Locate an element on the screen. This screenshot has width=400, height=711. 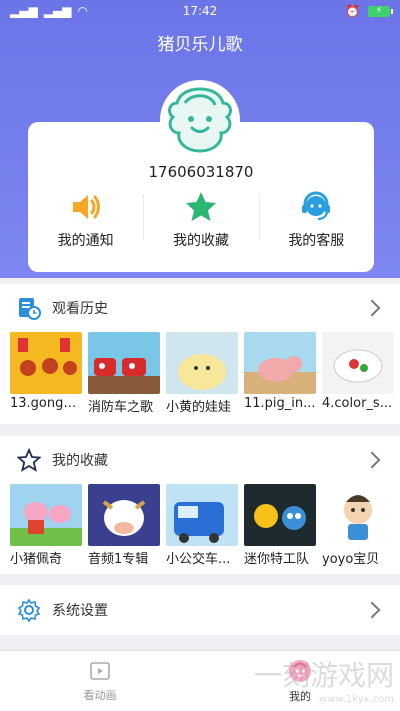
headset-icon is located at coordinates (316, 207).